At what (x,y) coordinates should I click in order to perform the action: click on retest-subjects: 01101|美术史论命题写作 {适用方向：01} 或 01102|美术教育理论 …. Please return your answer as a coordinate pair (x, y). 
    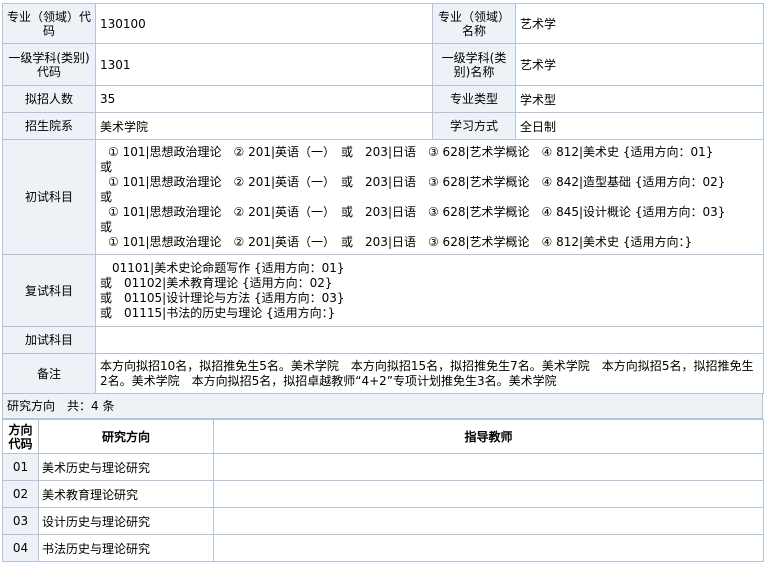
    Looking at the image, I should click on (429, 290).